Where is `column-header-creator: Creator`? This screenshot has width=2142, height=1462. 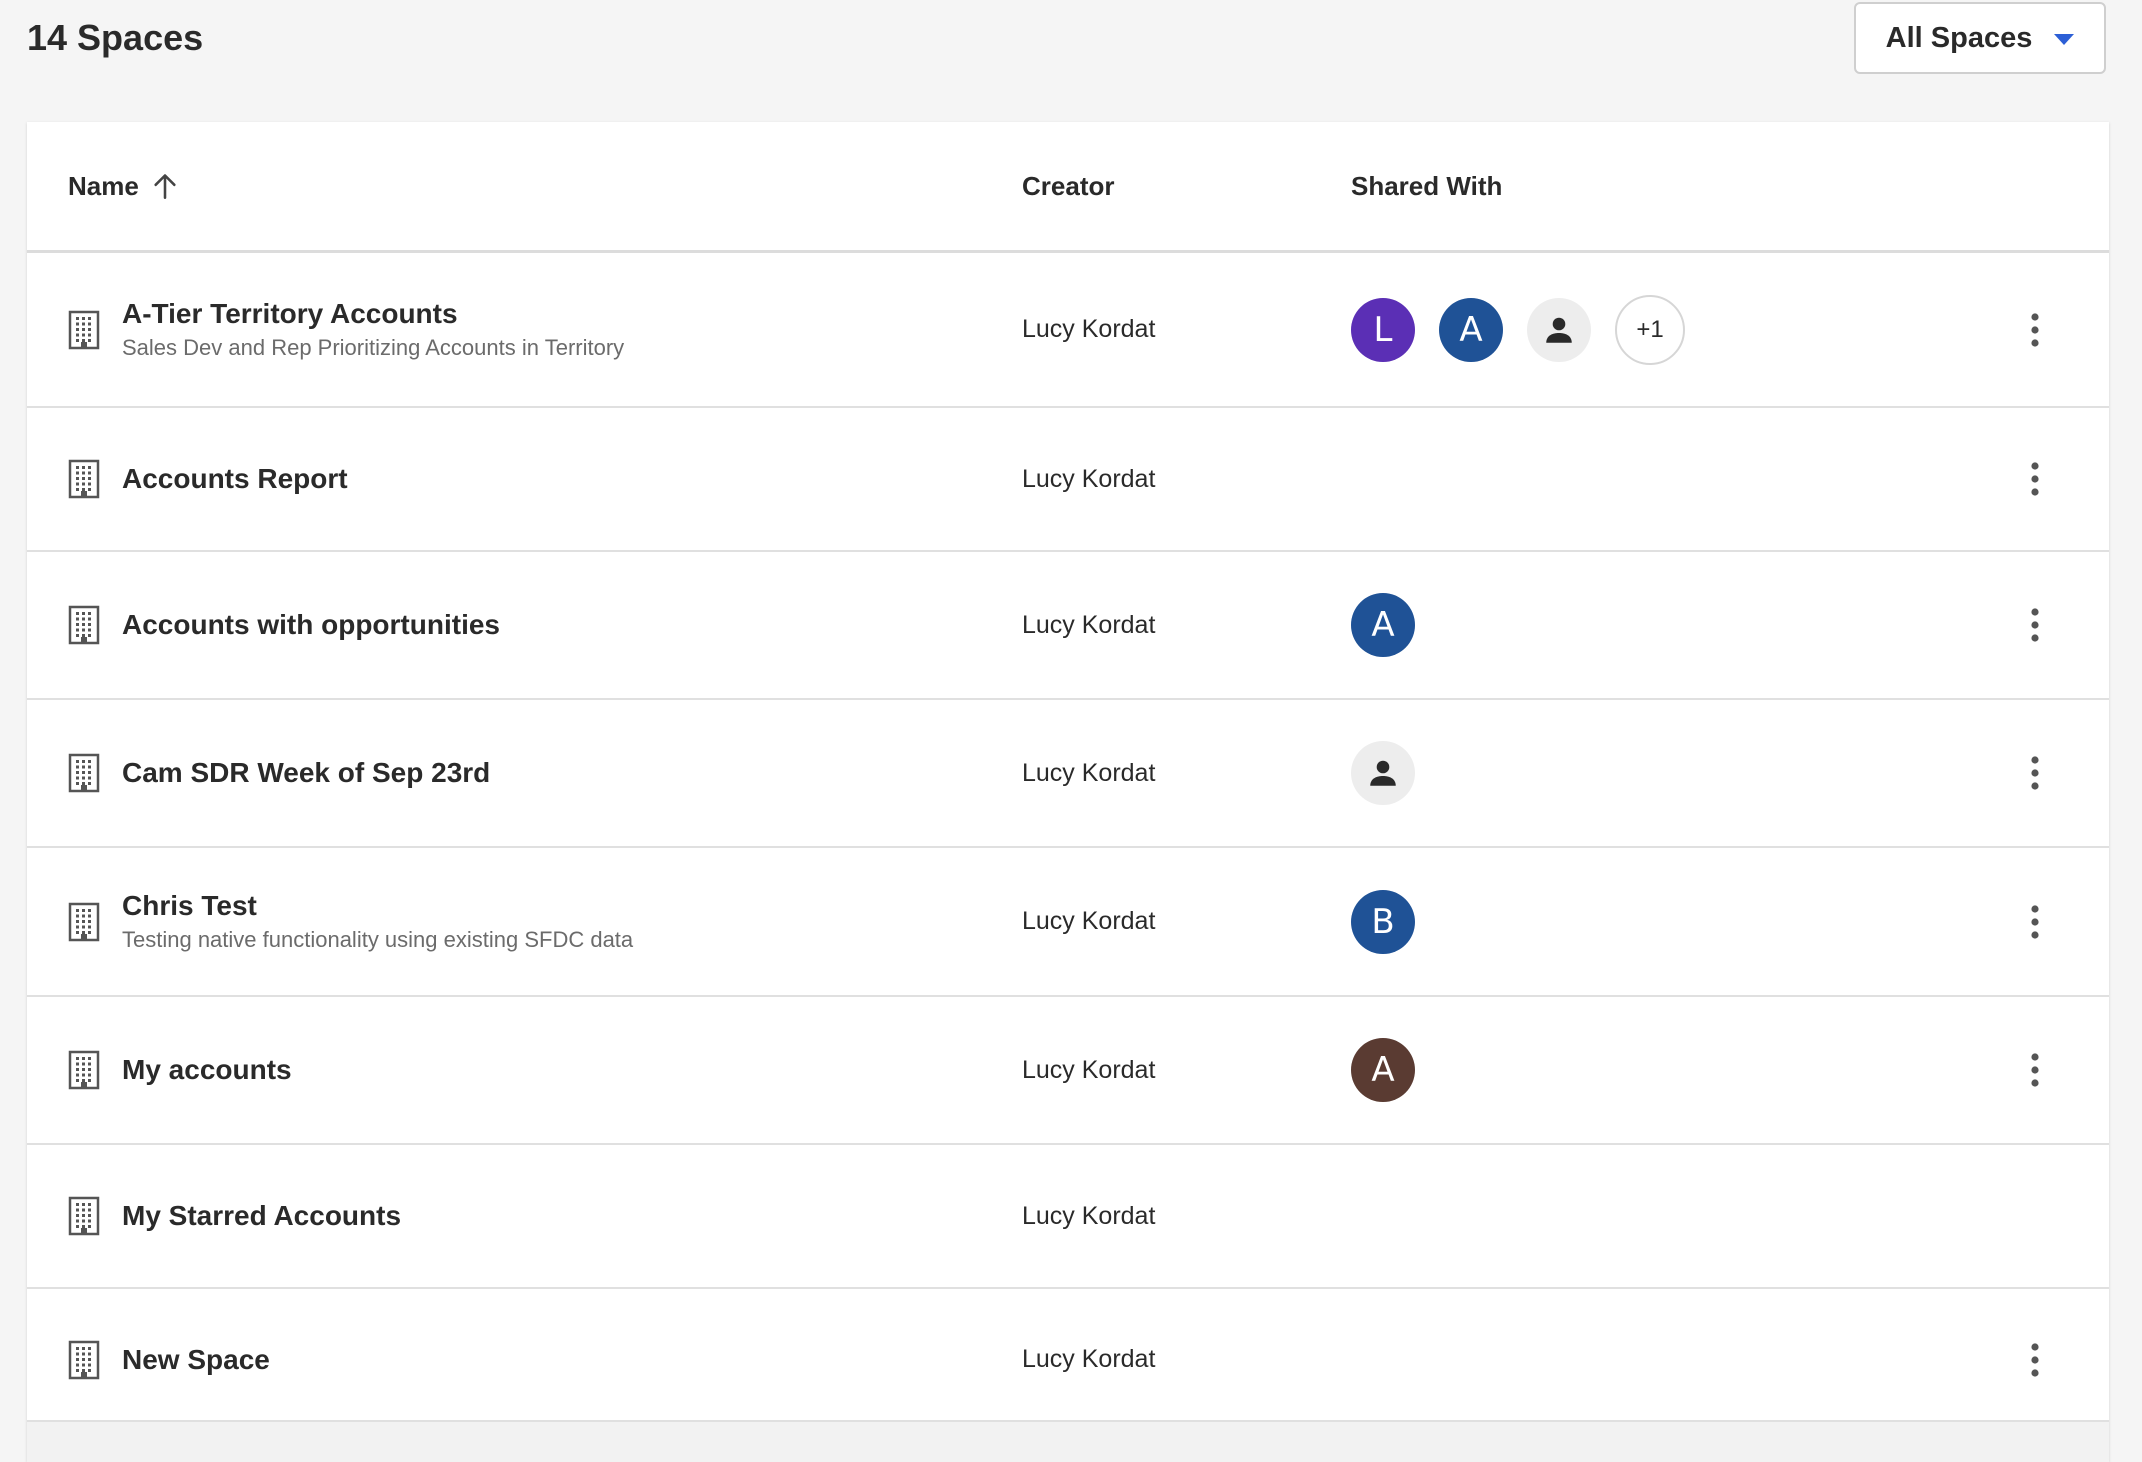
column-header-creator: Creator is located at coordinates (1068, 186).